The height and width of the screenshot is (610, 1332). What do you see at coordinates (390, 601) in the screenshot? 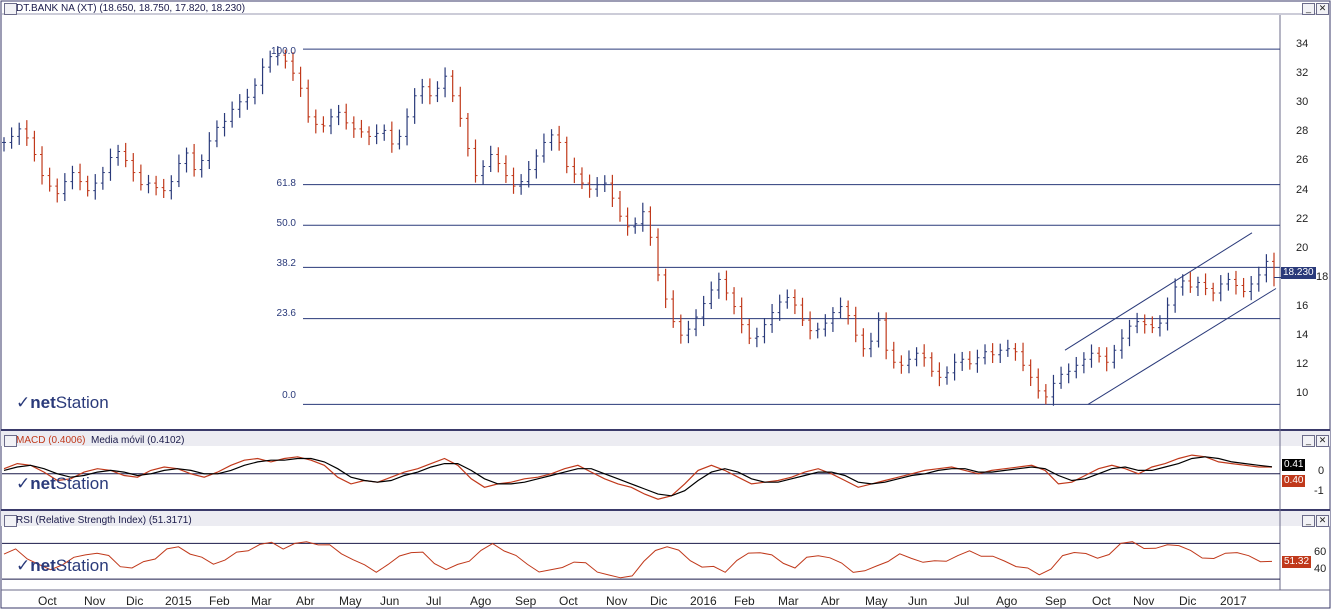
I see `xtick-jun: Jun` at bounding box center [390, 601].